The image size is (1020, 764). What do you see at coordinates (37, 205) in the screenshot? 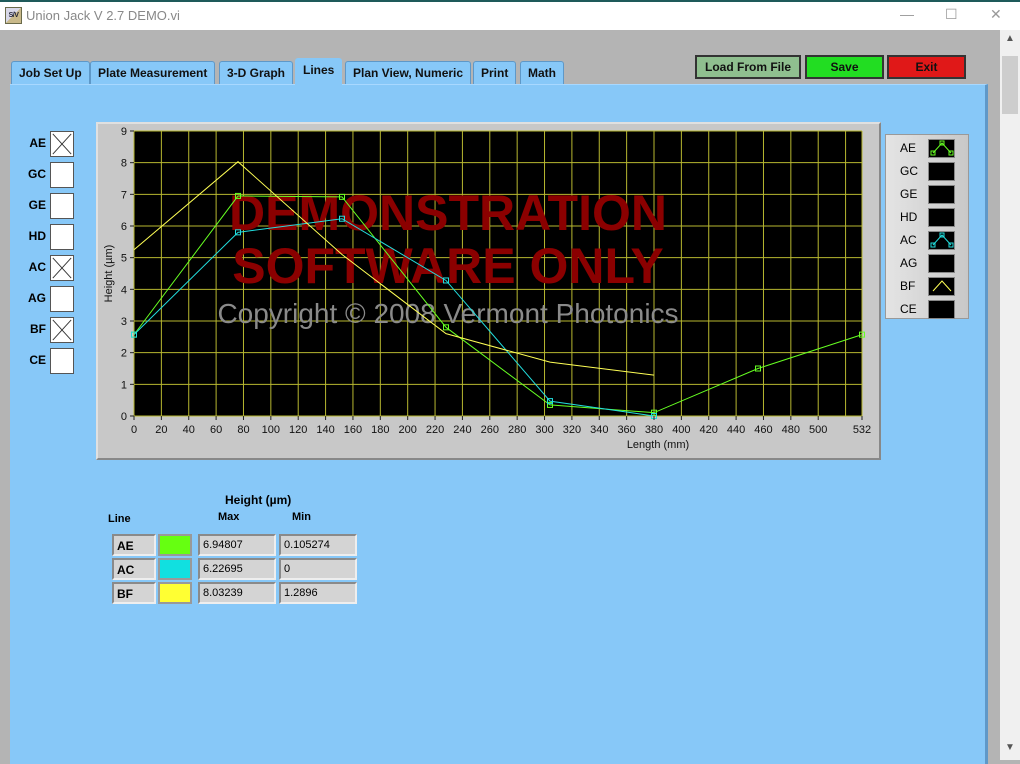
I see `line-selector-label: GE` at bounding box center [37, 205].